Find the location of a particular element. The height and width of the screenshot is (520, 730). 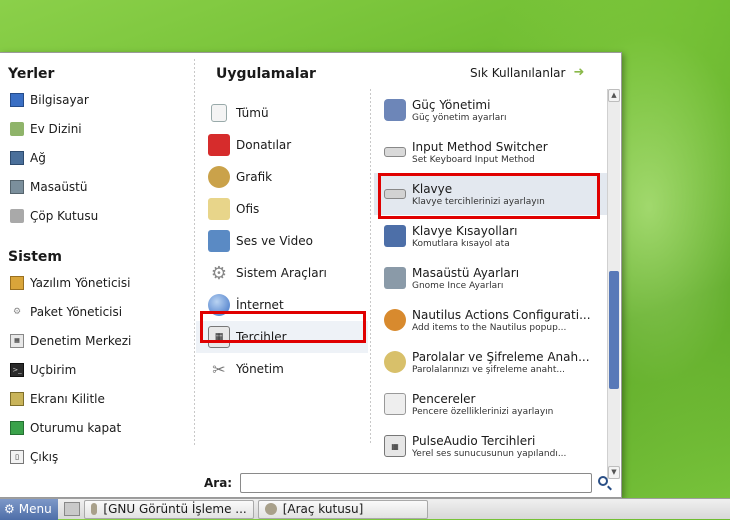

system-quit: ▯ Çıkış is located at coordinates (96, 456).